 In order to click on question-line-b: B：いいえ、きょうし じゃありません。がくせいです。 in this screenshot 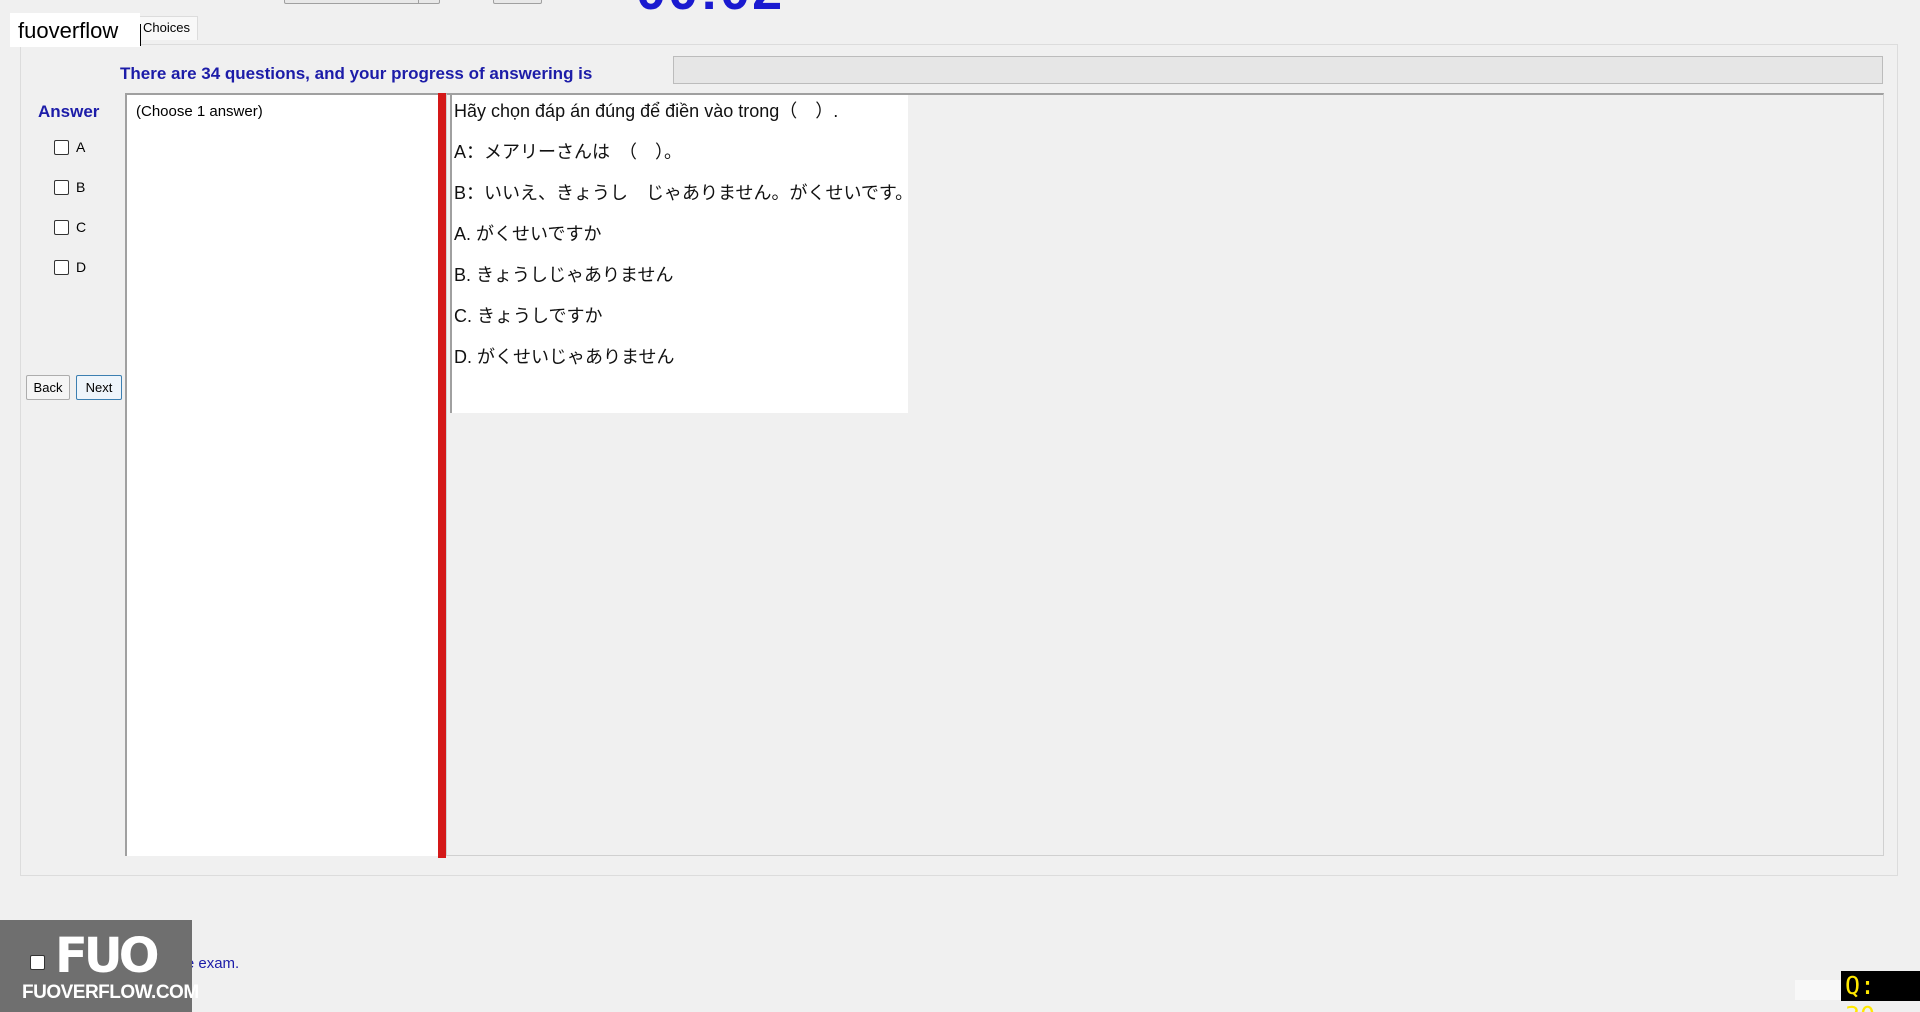, I will do `click(684, 193)`.